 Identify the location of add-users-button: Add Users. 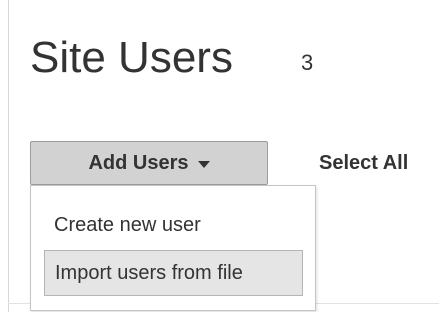
(149, 163).